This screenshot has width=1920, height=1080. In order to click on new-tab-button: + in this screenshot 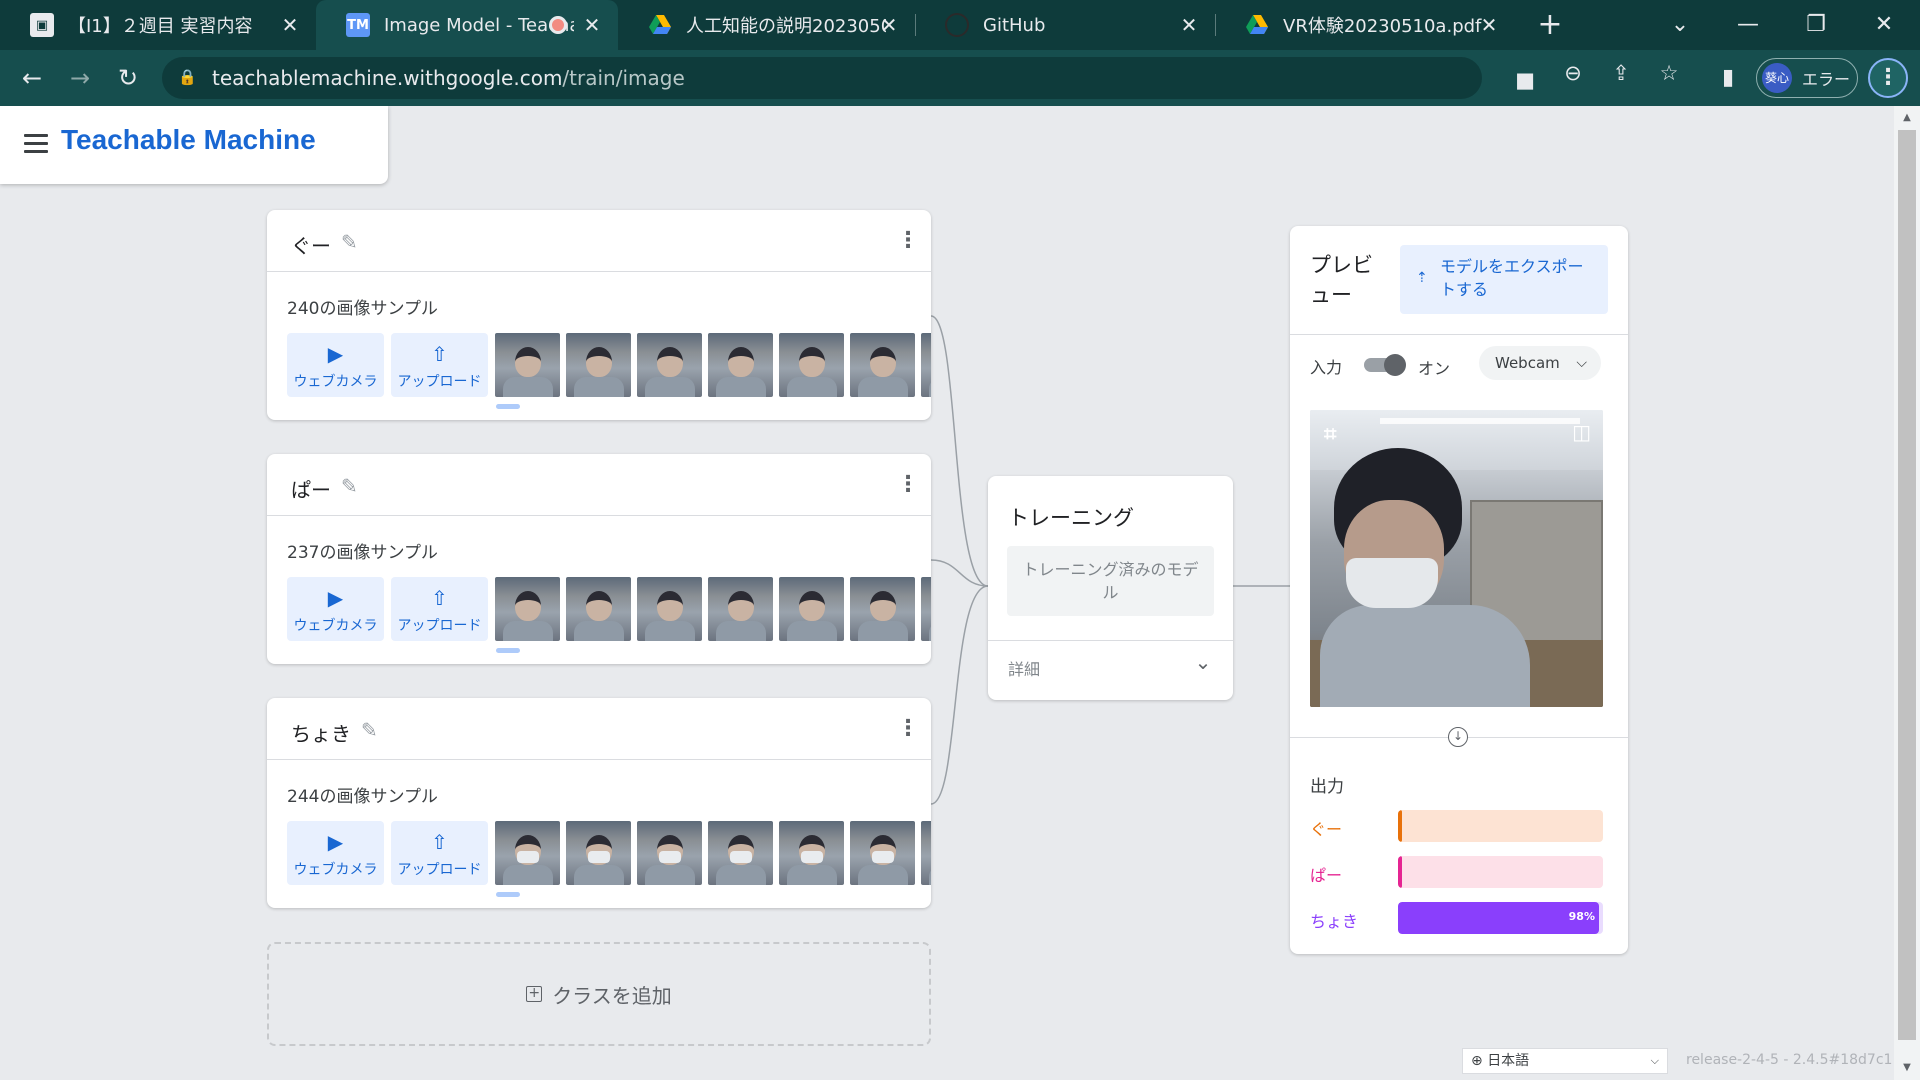, I will do `click(1550, 25)`.